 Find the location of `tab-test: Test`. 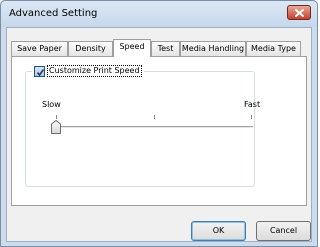

tab-test: Test is located at coordinates (165, 48).